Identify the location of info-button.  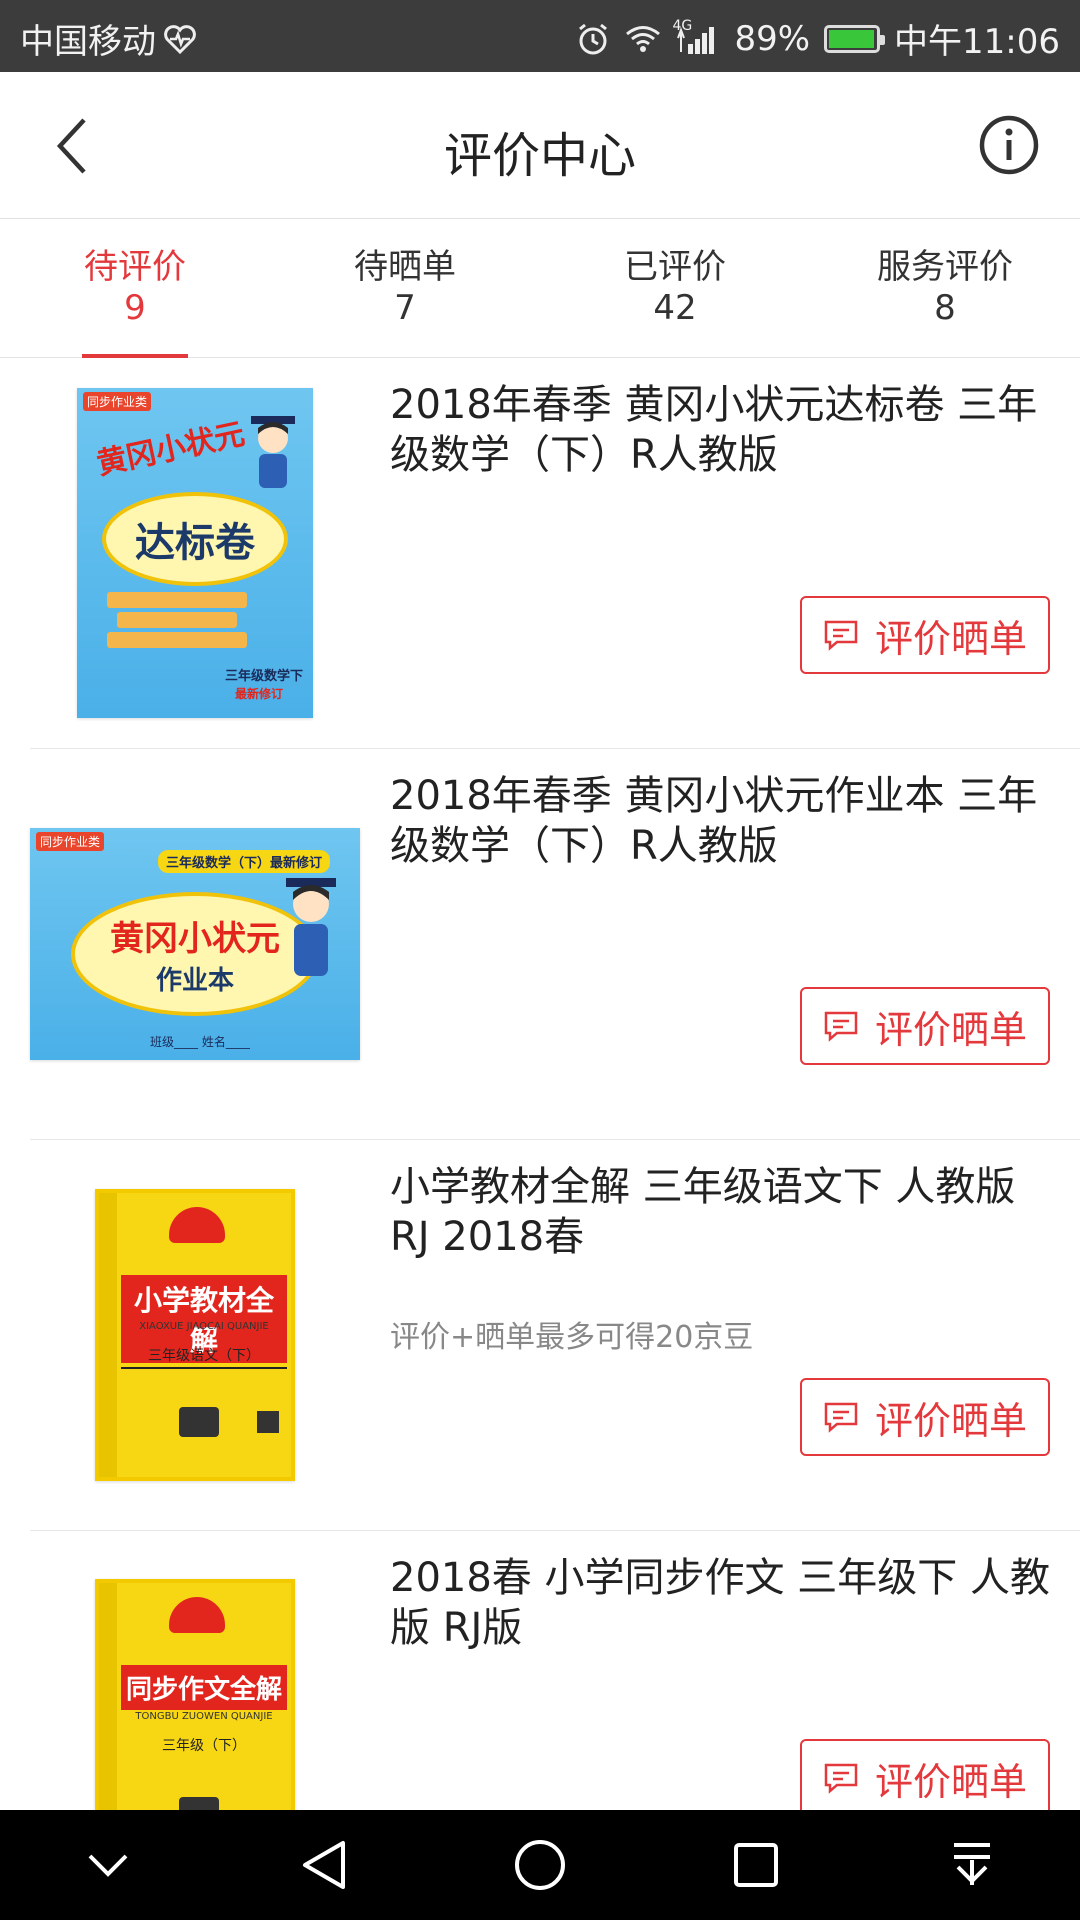
(1009, 145).